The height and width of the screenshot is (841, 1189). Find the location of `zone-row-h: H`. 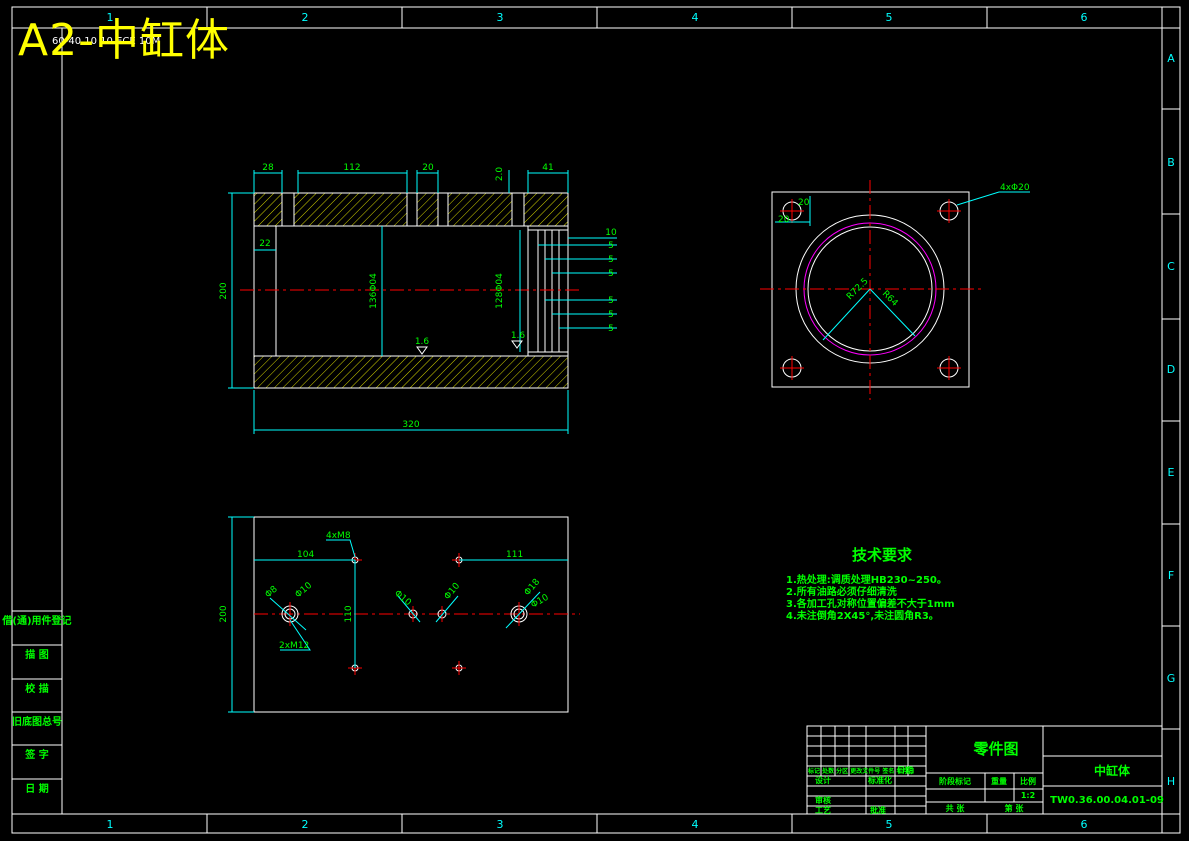

zone-row-h: H is located at coordinates (1171, 781).